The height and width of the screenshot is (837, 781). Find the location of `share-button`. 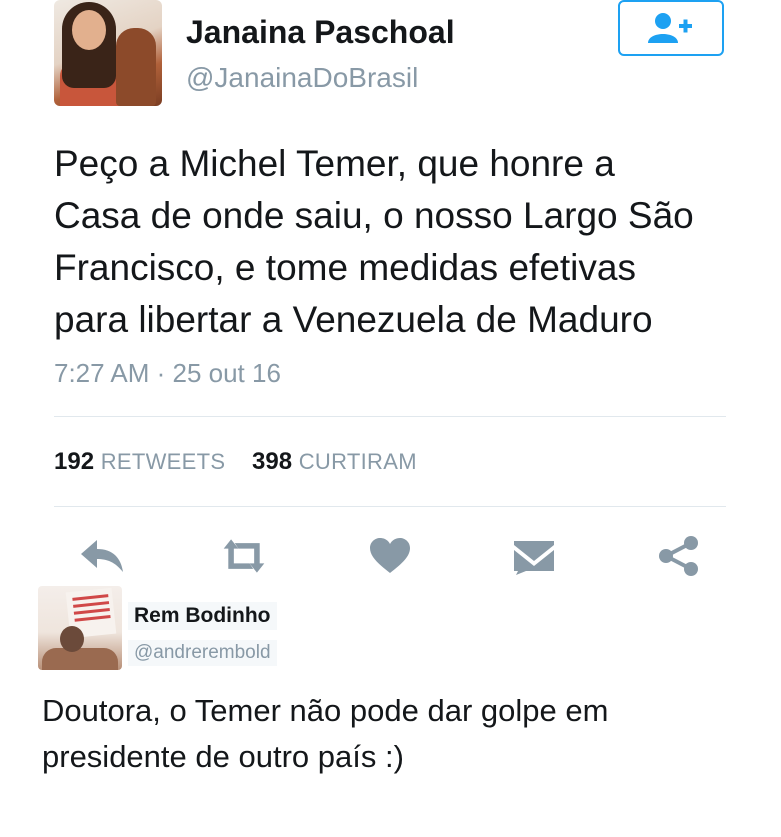

share-button is located at coordinates (678, 556).